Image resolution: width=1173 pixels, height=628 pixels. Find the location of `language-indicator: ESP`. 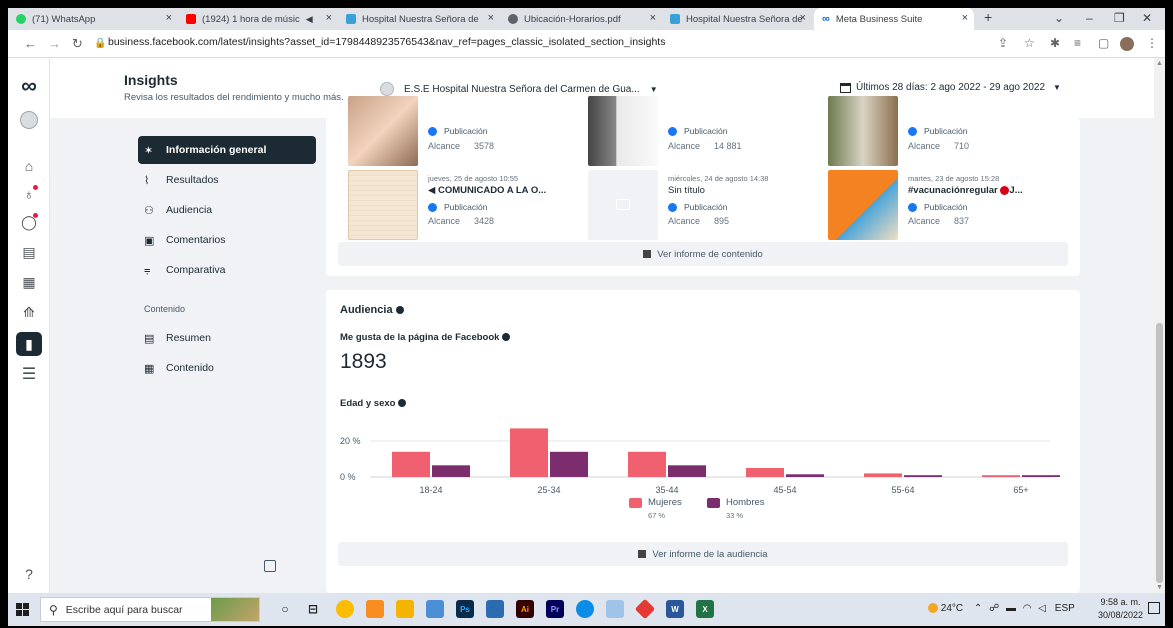

language-indicator: ESP is located at coordinates (1065, 608).